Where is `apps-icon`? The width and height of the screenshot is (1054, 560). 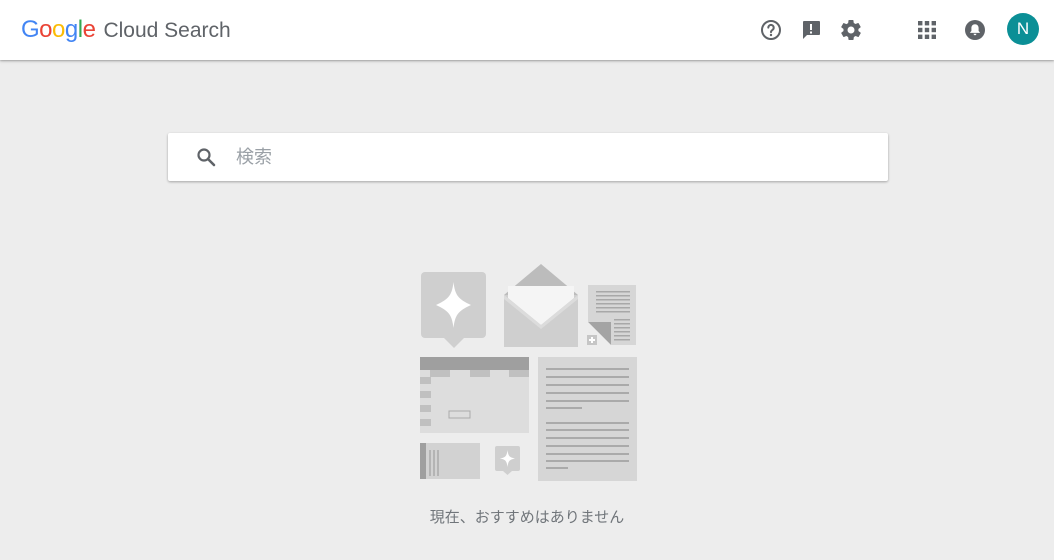
apps-icon is located at coordinates (927, 30).